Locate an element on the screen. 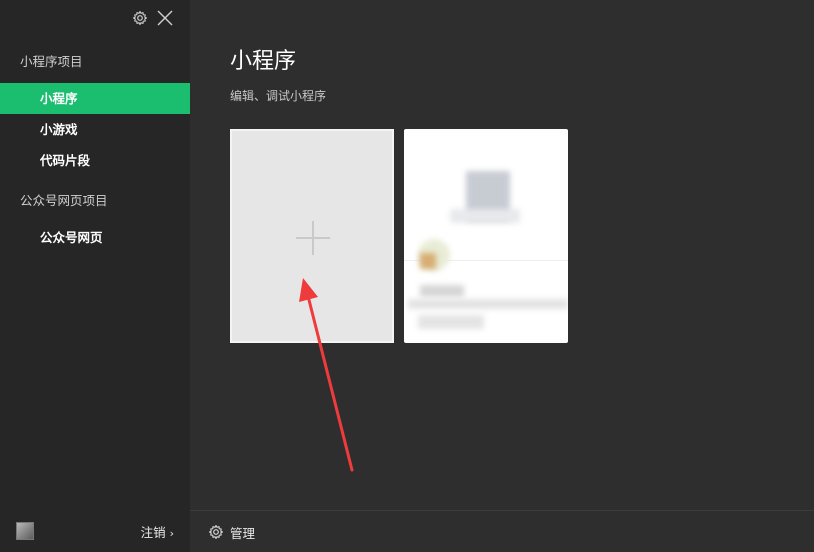 The width and height of the screenshot is (814, 552). plus-icon-vertical is located at coordinates (313, 238).